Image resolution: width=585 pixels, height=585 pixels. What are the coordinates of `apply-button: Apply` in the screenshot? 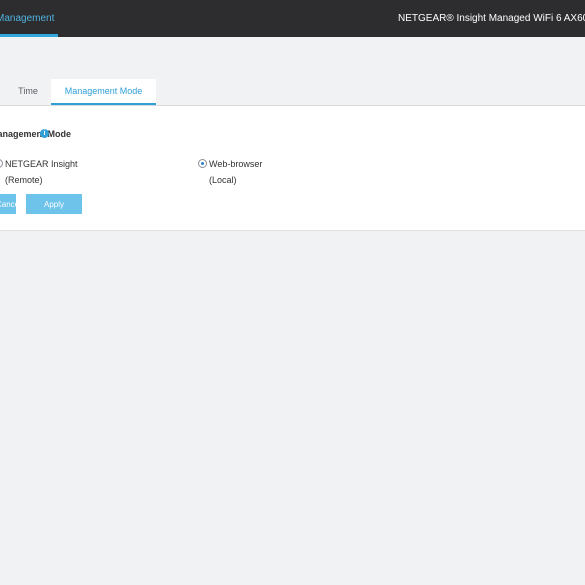 It's located at (54, 204).